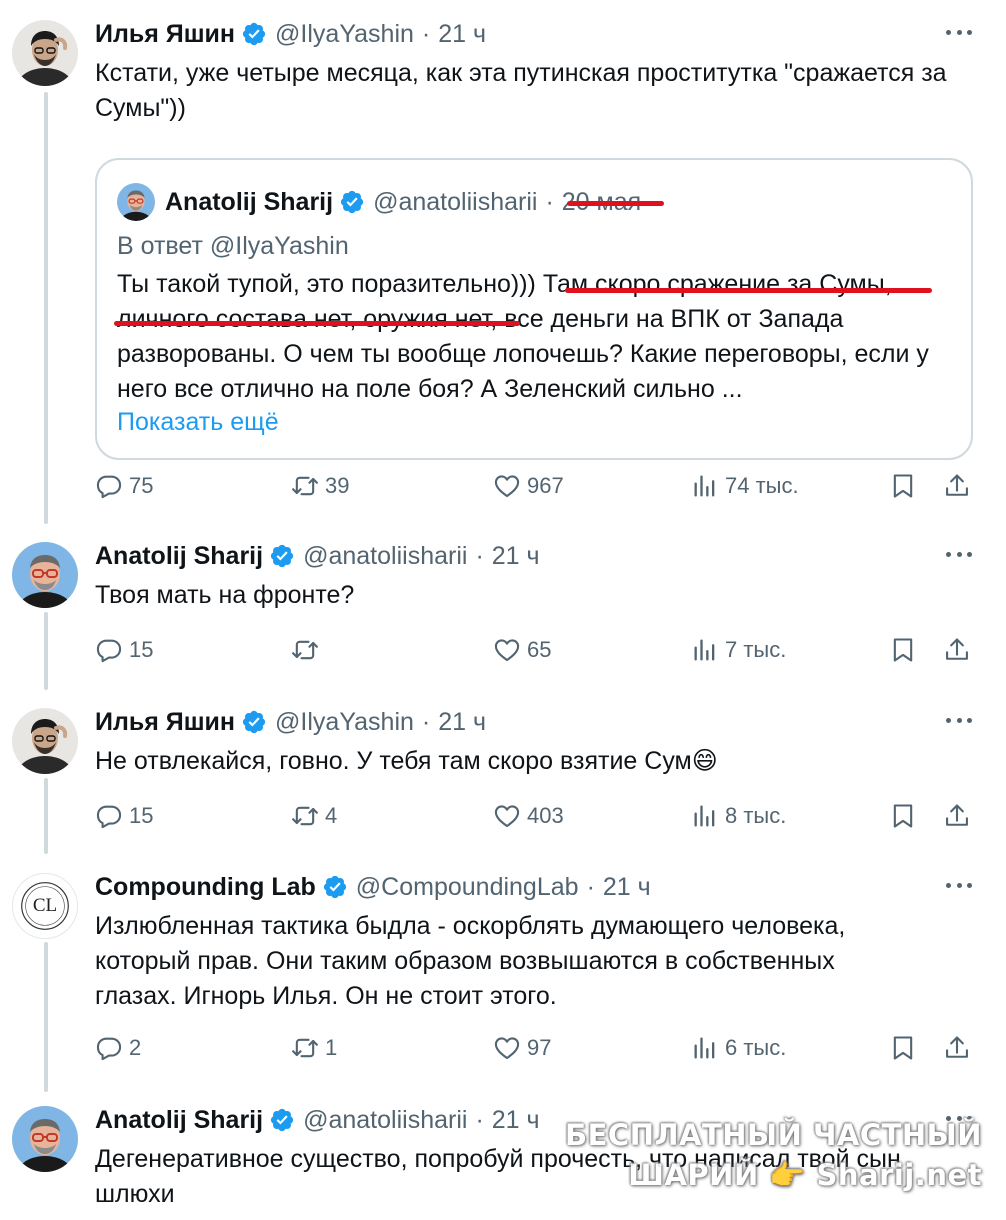 This screenshot has height=1220, width=1006. Describe the element at coordinates (522, 1048) in the screenshot. I see `like-button: 97` at that location.